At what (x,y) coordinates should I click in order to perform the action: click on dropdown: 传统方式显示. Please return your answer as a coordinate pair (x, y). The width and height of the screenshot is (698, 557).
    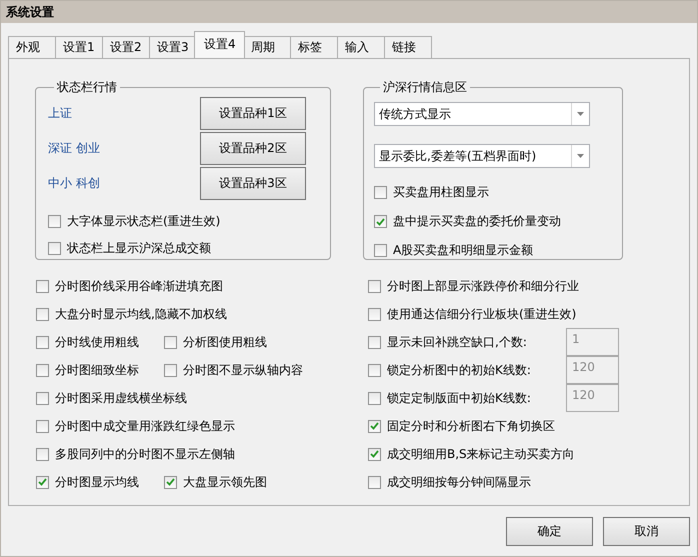
    Looking at the image, I should click on (482, 114).